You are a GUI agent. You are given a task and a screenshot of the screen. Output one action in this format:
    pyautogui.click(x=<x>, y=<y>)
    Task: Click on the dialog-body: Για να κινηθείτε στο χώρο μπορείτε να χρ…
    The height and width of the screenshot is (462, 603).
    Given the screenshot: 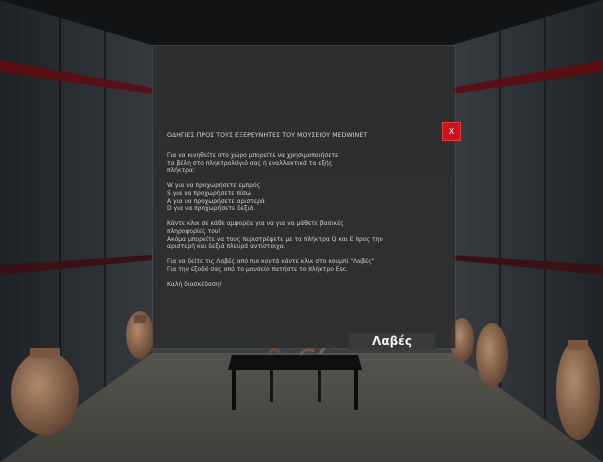 What is the action you would take?
    pyautogui.click(x=304, y=220)
    